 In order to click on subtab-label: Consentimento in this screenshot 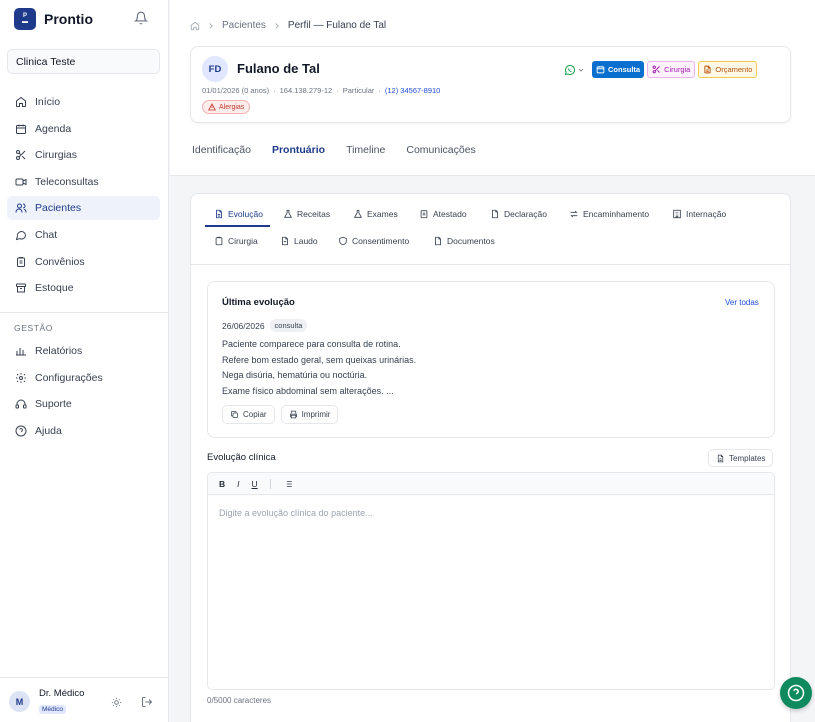, I will do `click(381, 241)`.